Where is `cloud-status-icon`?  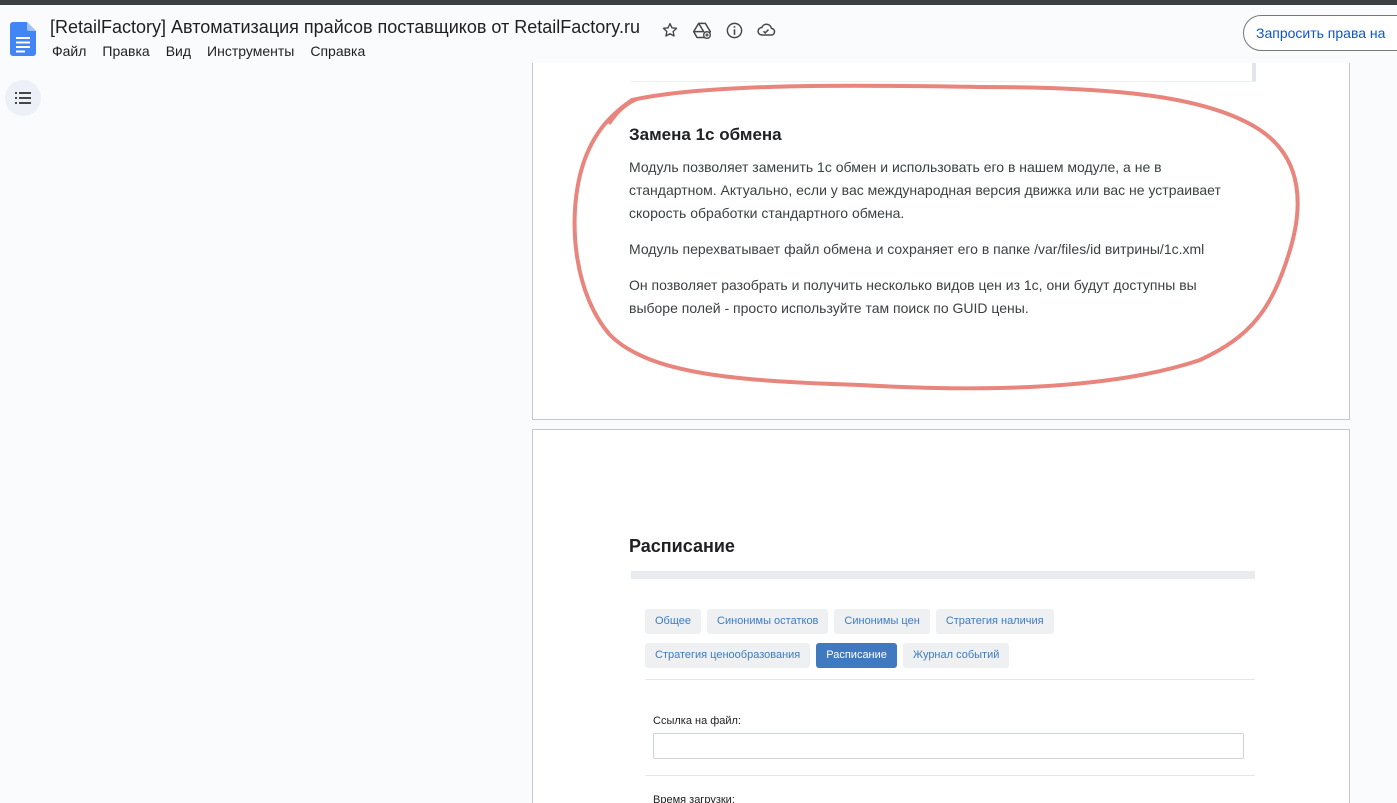
cloud-status-icon is located at coordinates (766, 30).